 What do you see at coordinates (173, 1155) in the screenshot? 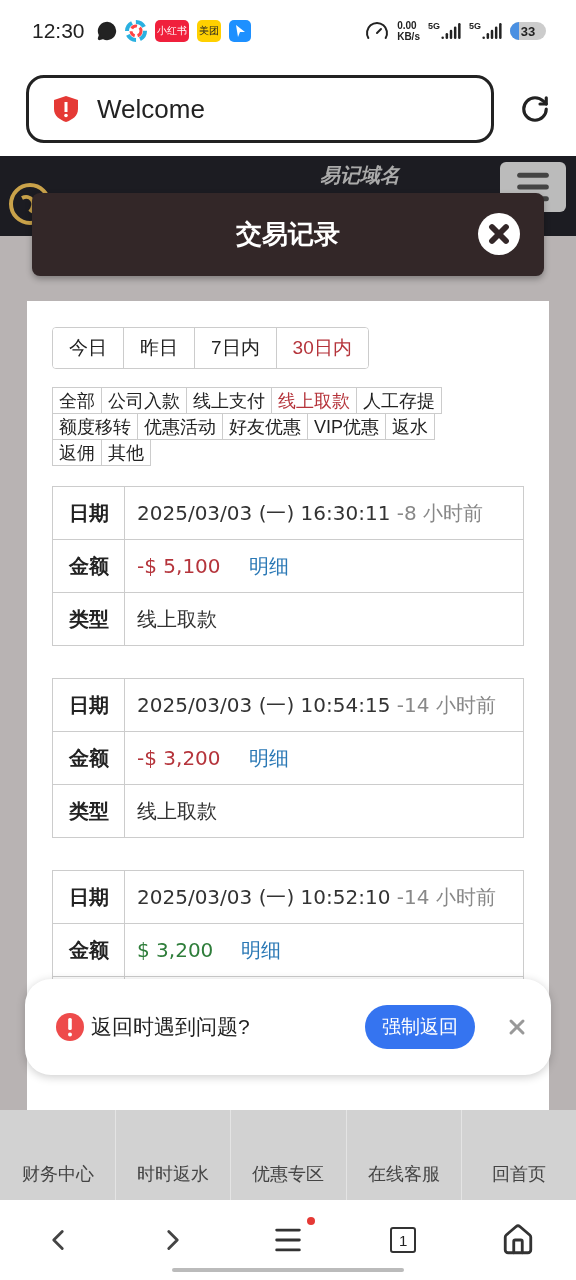
I see `nav-item: 时时返水` at bounding box center [173, 1155].